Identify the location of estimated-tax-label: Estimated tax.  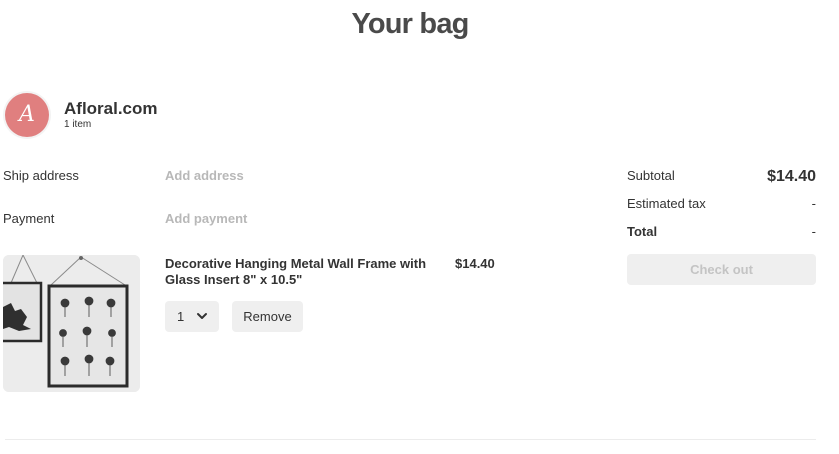
(666, 203).